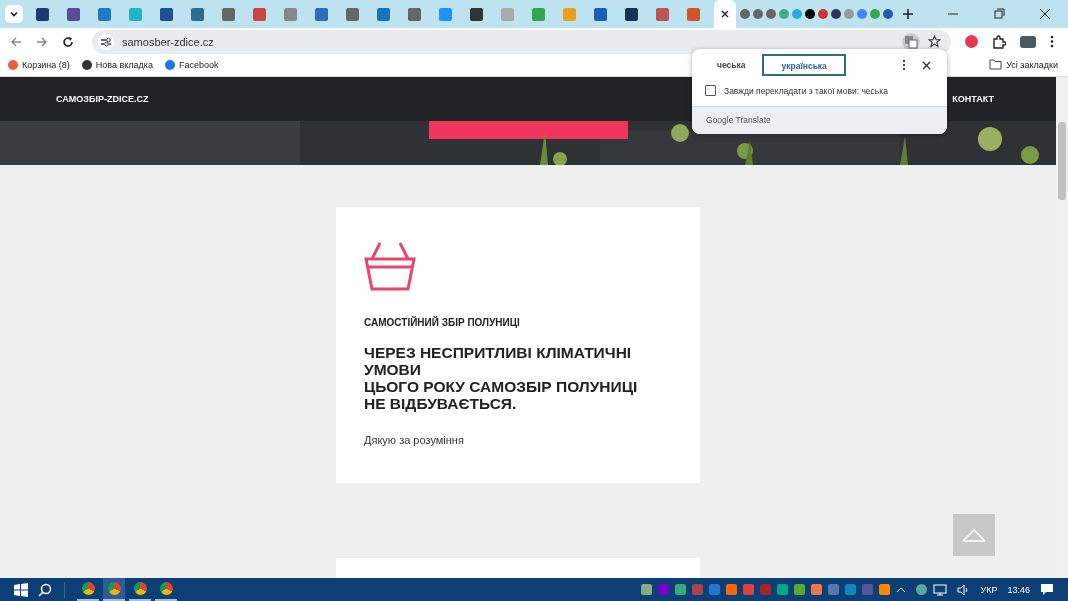 This screenshot has width=1068, height=601. What do you see at coordinates (989, 589) in the screenshot?
I see `language-indicator: УКР` at bounding box center [989, 589].